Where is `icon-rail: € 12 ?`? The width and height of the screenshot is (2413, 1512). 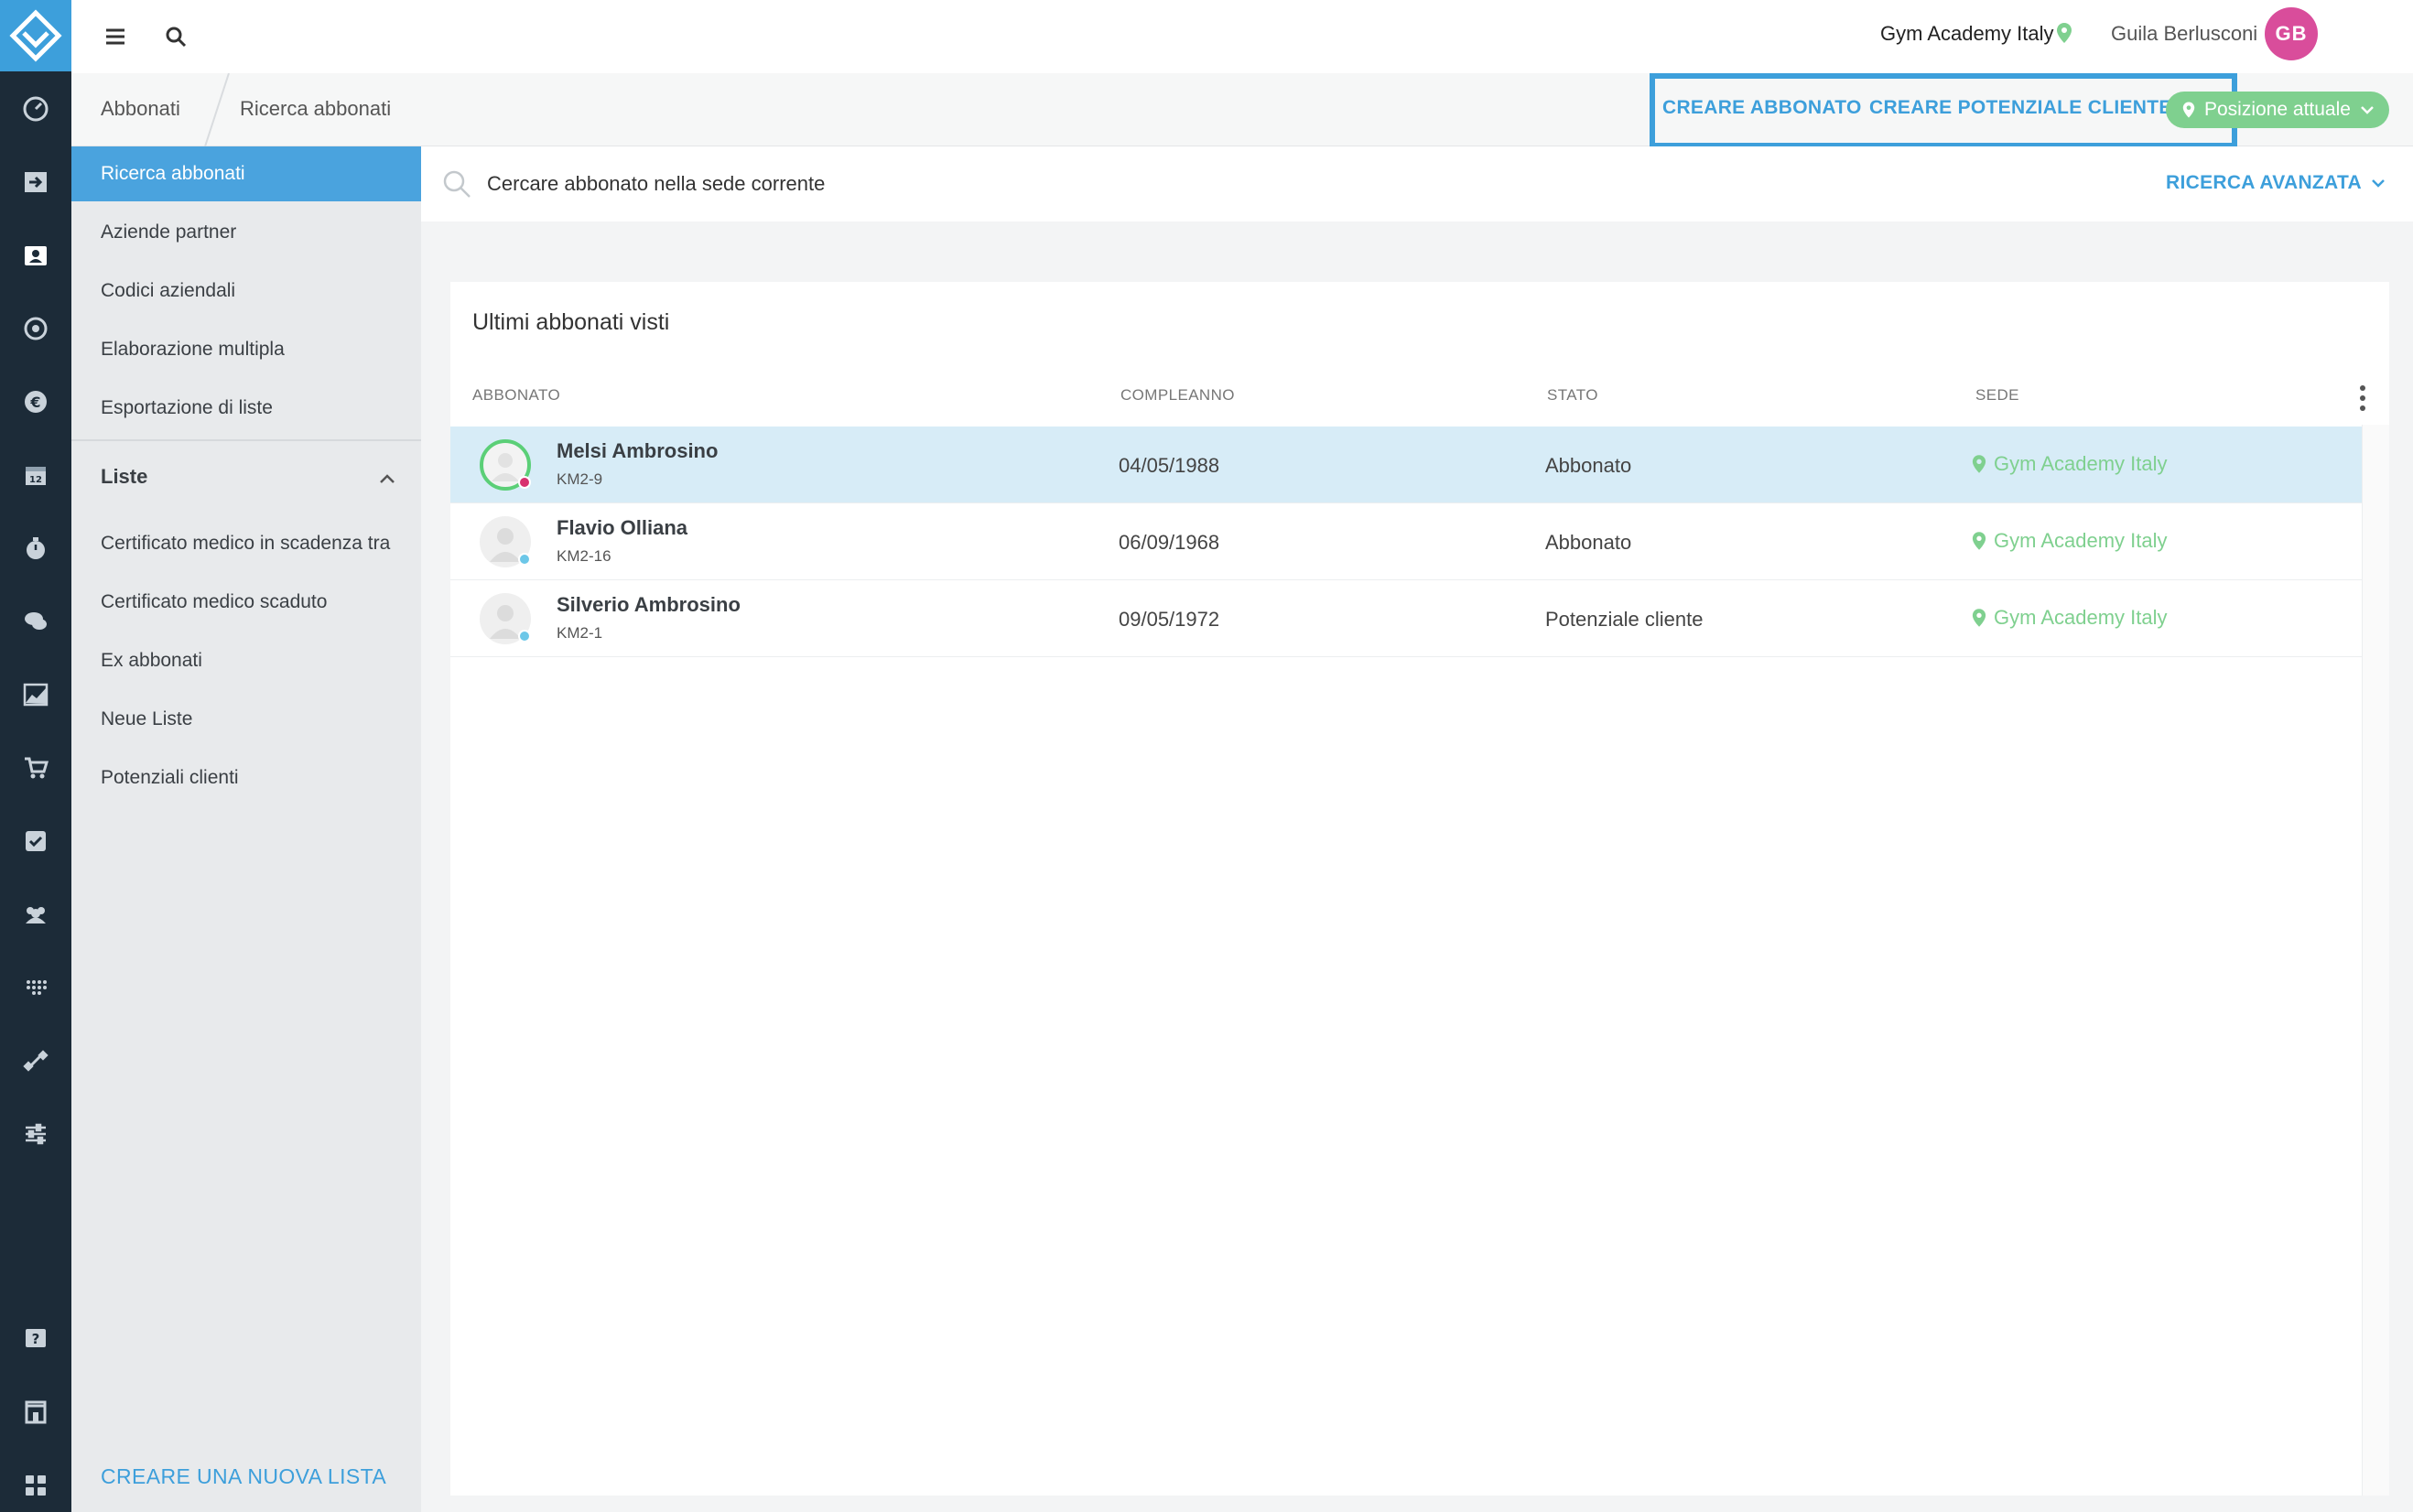
icon-rail: € 12 ? is located at coordinates (35, 756).